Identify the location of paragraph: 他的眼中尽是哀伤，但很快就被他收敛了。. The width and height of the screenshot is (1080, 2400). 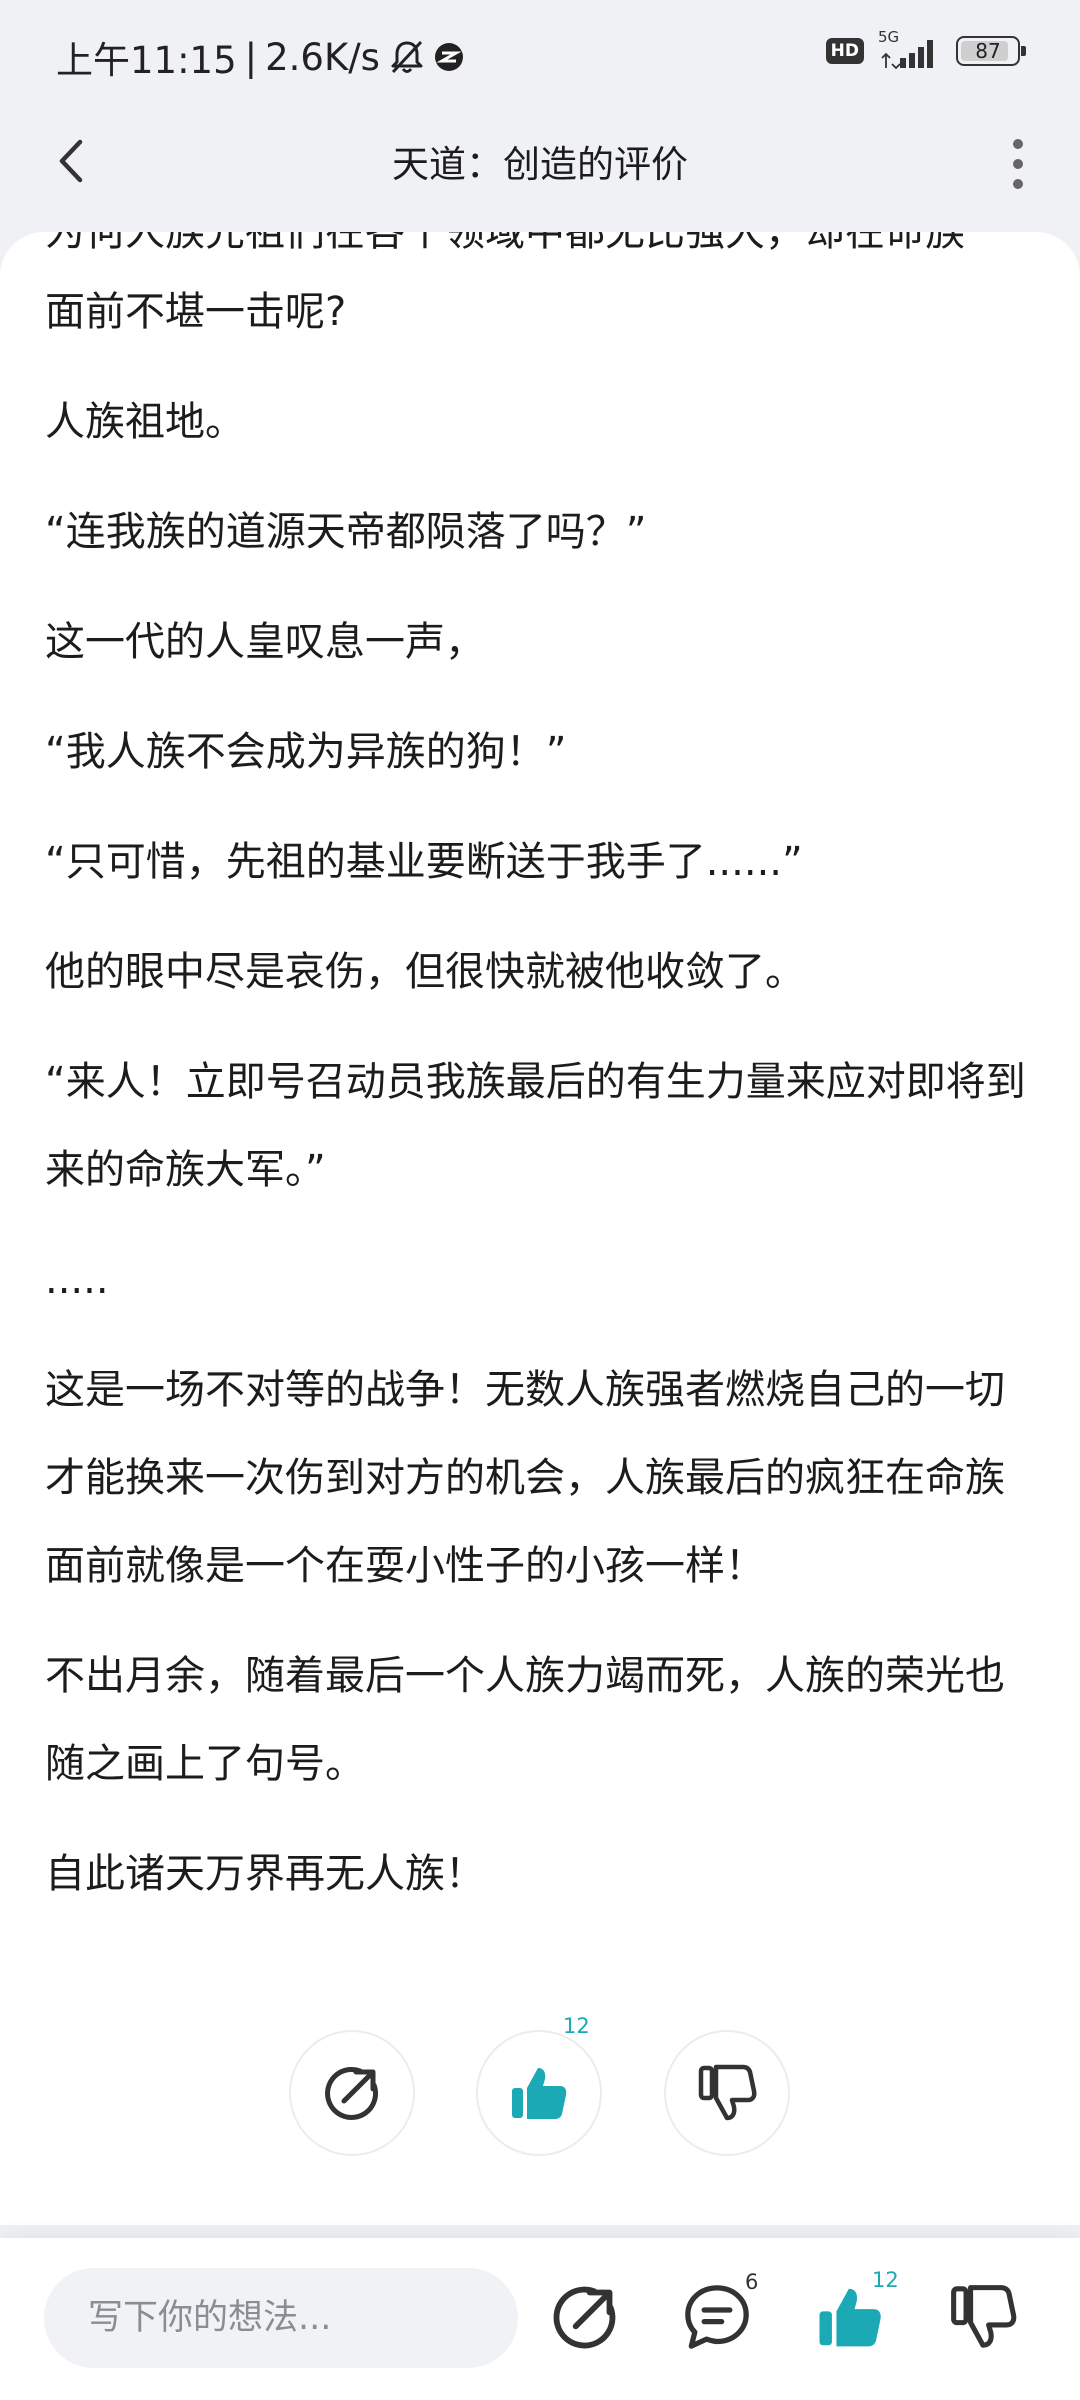
(425, 972).